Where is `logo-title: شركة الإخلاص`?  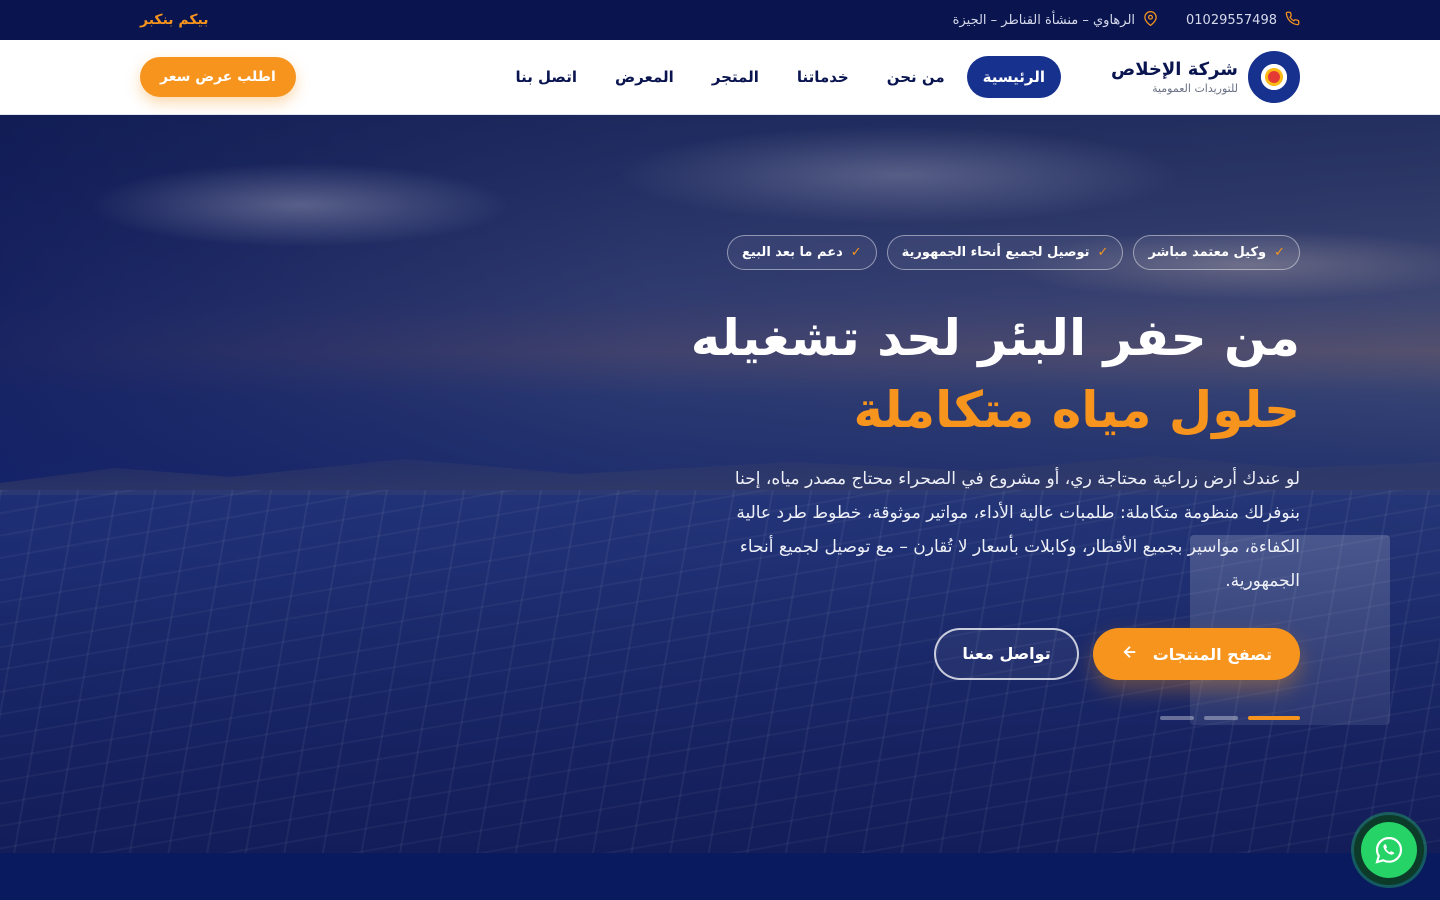 logo-title: شركة الإخلاص is located at coordinates (1174, 69).